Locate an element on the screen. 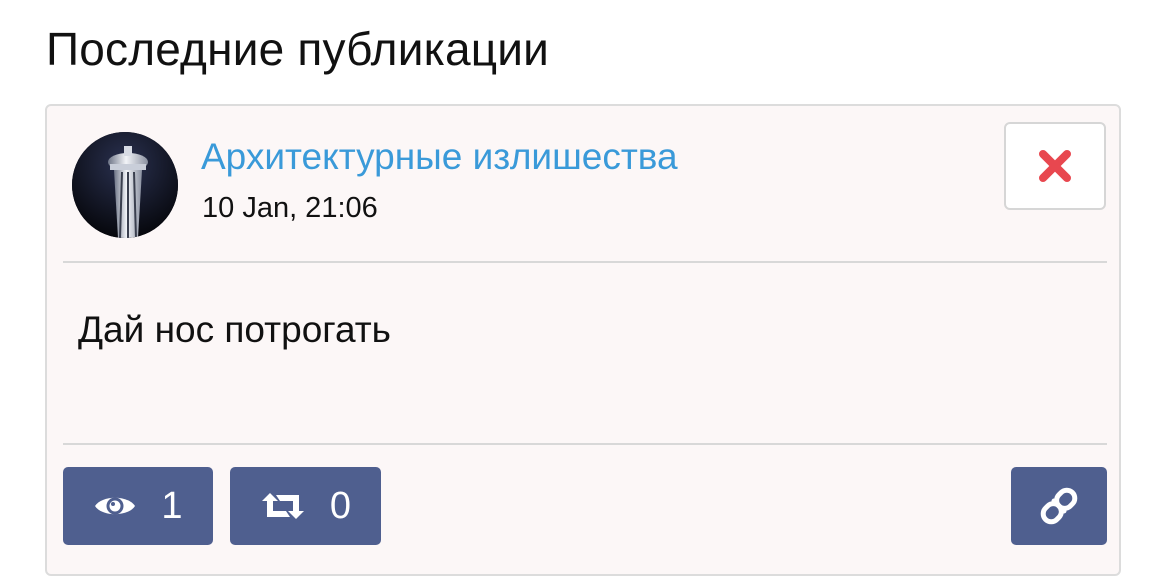 This screenshot has width=1170, height=584. eye-icon is located at coordinates (115, 506).